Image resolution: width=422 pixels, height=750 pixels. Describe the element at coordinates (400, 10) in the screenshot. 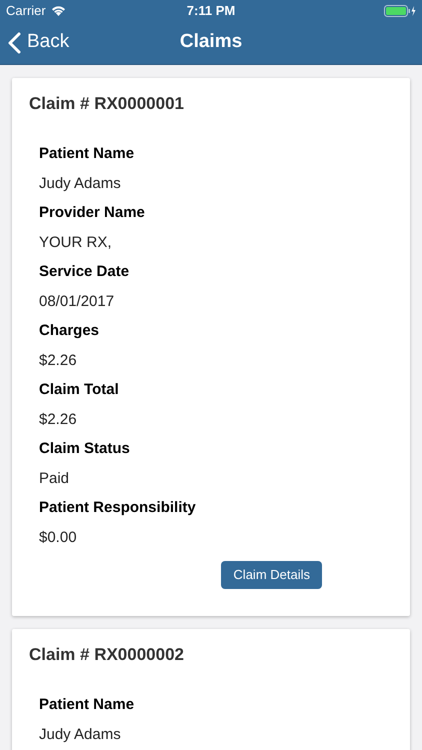

I see `battery-charging-icon` at that location.